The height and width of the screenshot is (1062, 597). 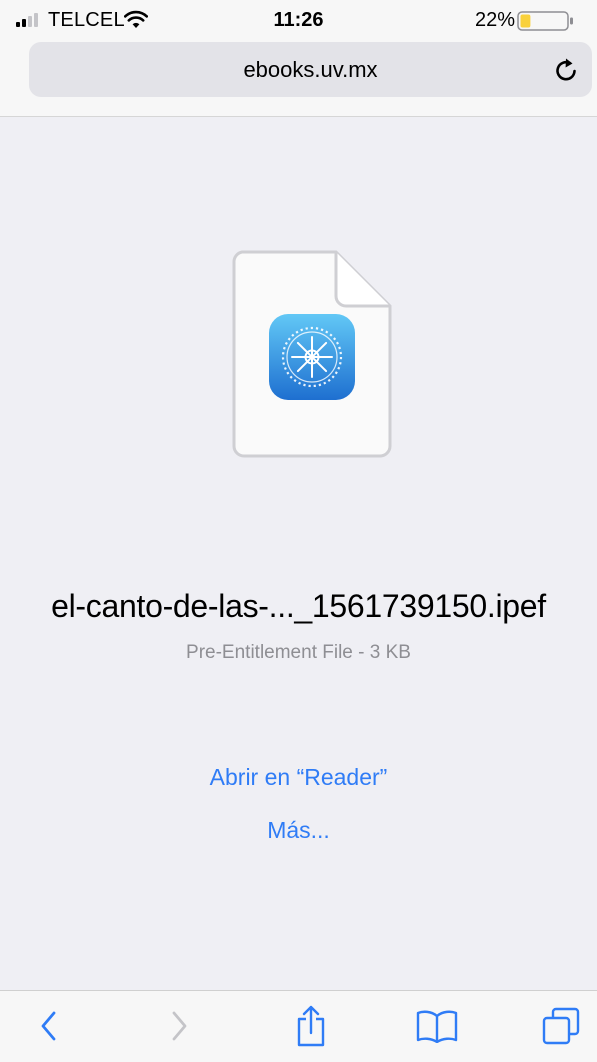 I want to click on address-bar: ebooks.uv.mx, so click(x=310, y=69).